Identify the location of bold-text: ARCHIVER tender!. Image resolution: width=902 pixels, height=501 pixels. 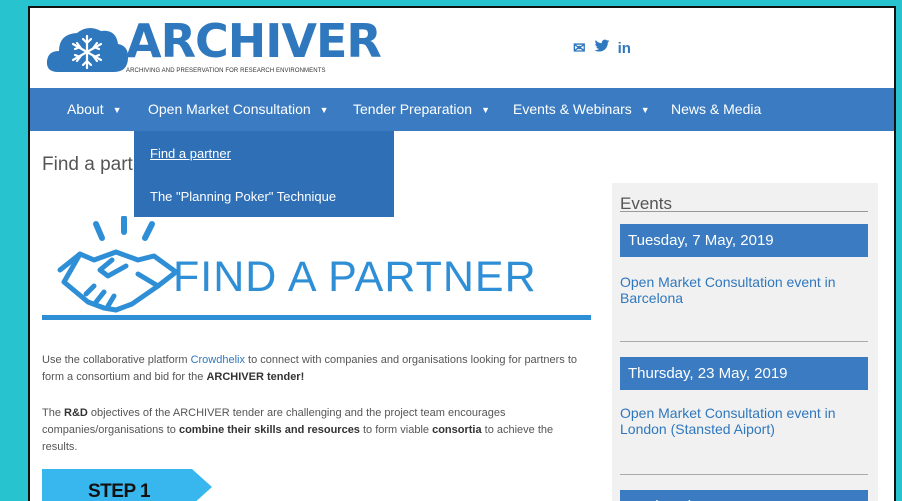
(255, 377).